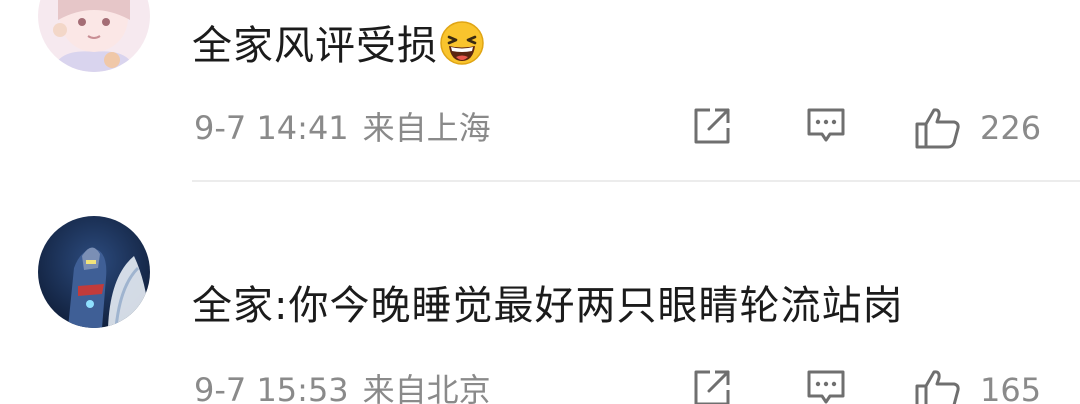 Image resolution: width=1080 pixels, height=404 pixels. I want to click on like-count: 165, so click(1011, 387).